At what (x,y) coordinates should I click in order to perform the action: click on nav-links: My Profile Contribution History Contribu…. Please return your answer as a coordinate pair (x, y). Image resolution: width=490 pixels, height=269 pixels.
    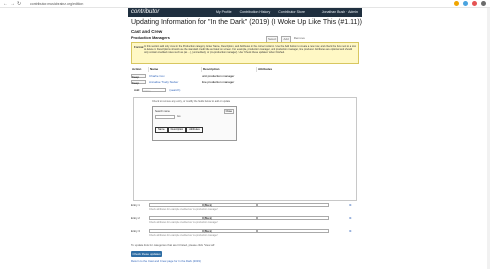
    Looking at the image, I should click on (260, 12).